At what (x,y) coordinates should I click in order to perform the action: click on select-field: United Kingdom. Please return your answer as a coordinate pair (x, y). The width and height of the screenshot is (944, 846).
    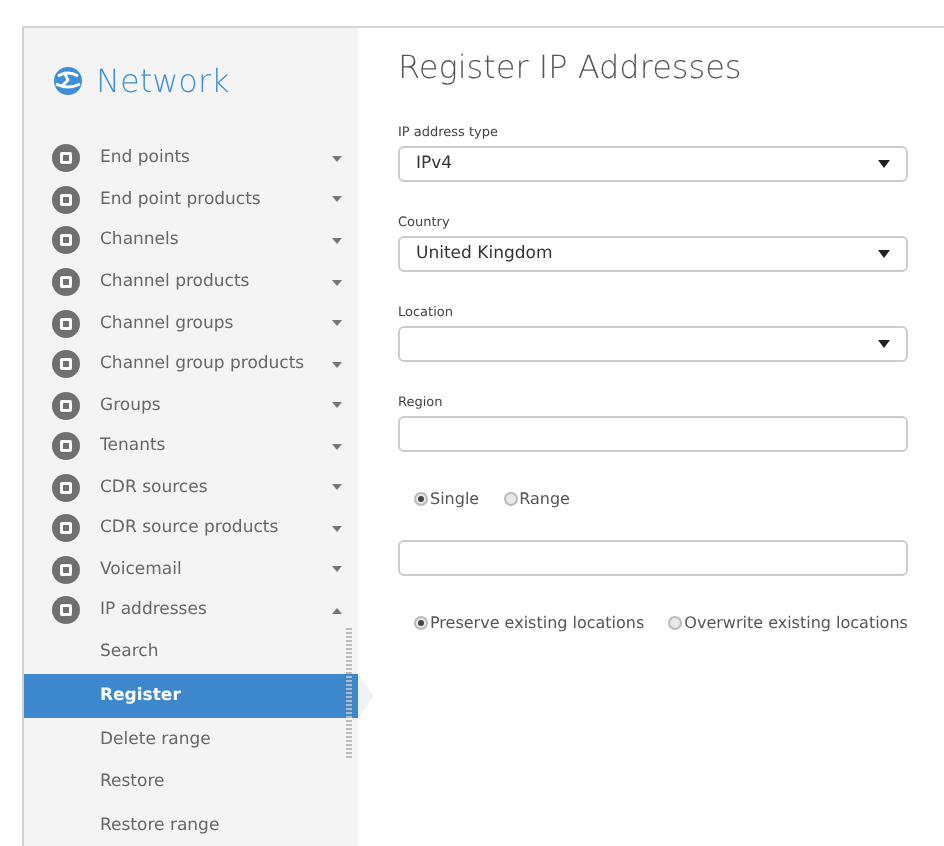
    Looking at the image, I should click on (653, 254).